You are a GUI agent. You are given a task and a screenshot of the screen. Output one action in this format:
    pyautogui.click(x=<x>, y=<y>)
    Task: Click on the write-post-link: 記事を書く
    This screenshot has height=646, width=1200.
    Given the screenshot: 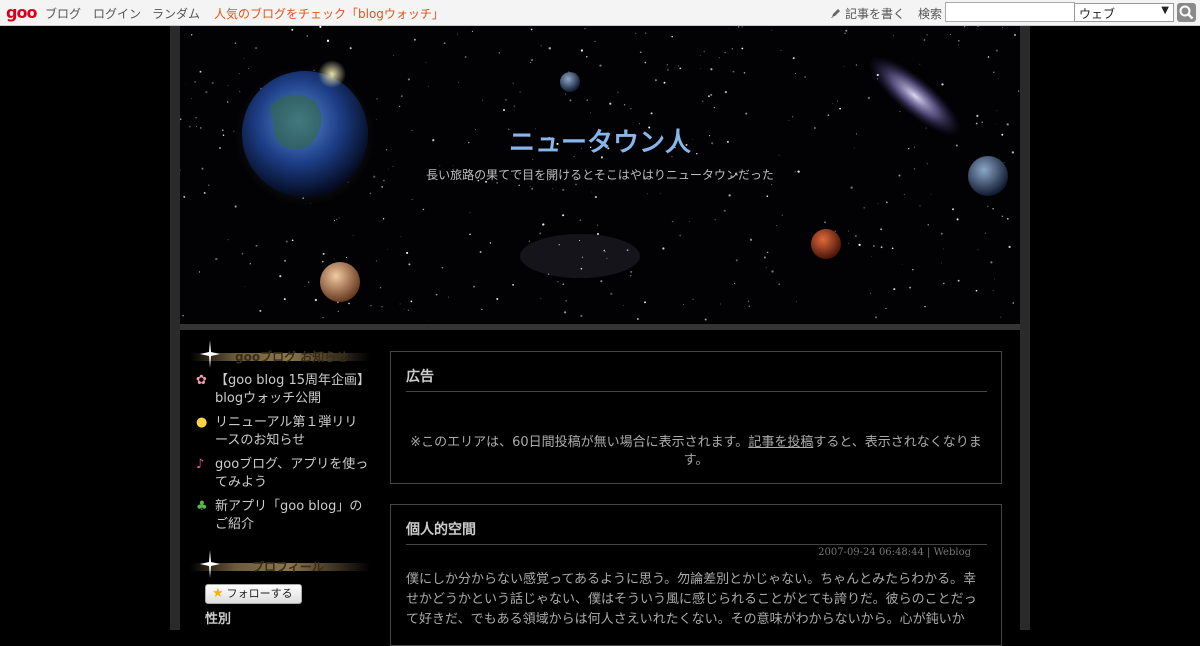 What is the action you would take?
    pyautogui.click(x=867, y=13)
    